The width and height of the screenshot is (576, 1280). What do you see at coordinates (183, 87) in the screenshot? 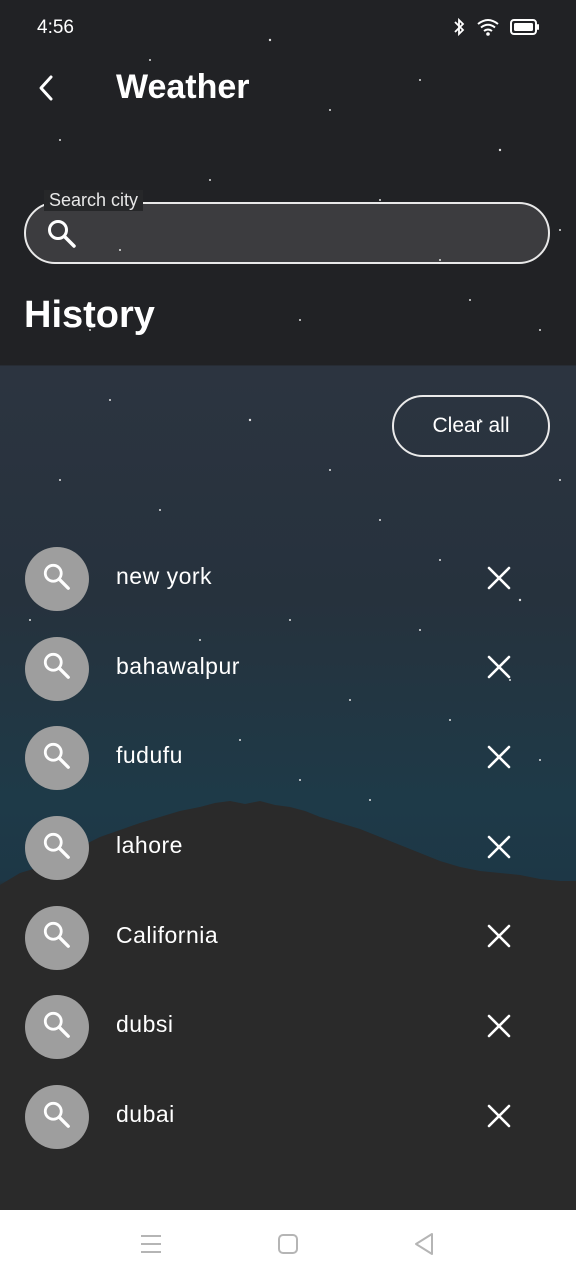
I see `page-title: Weather` at bounding box center [183, 87].